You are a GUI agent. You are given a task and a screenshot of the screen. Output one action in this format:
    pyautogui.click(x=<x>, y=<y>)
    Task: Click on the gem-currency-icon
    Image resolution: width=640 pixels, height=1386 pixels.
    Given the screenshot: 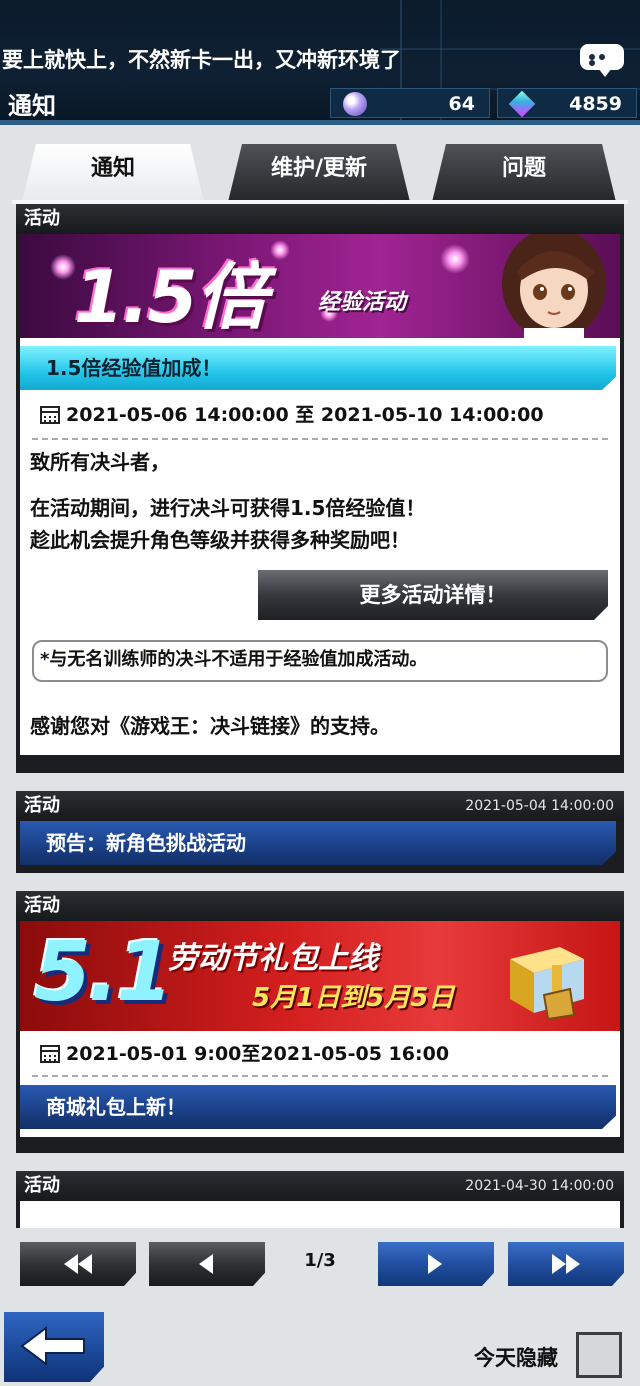 What is the action you would take?
    pyautogui.click(x=522, y=104)
    